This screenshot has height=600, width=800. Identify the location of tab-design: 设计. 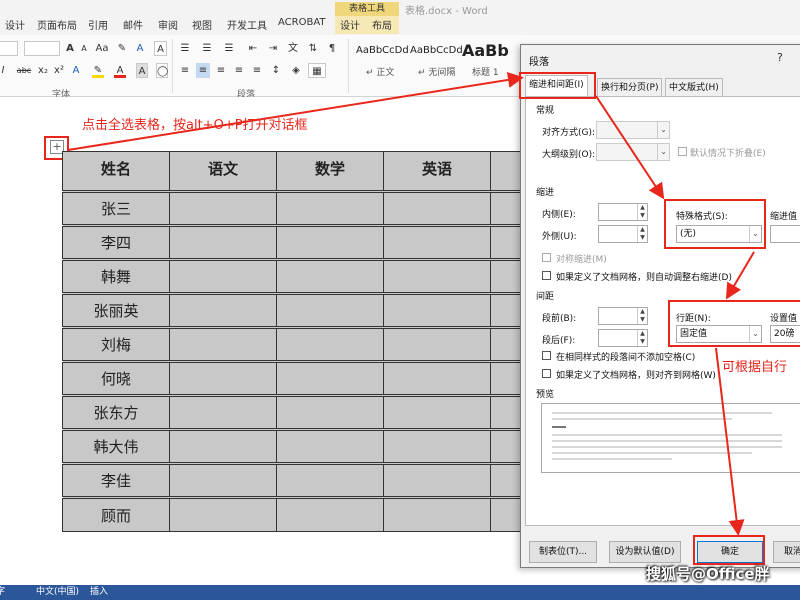
(15, 24).